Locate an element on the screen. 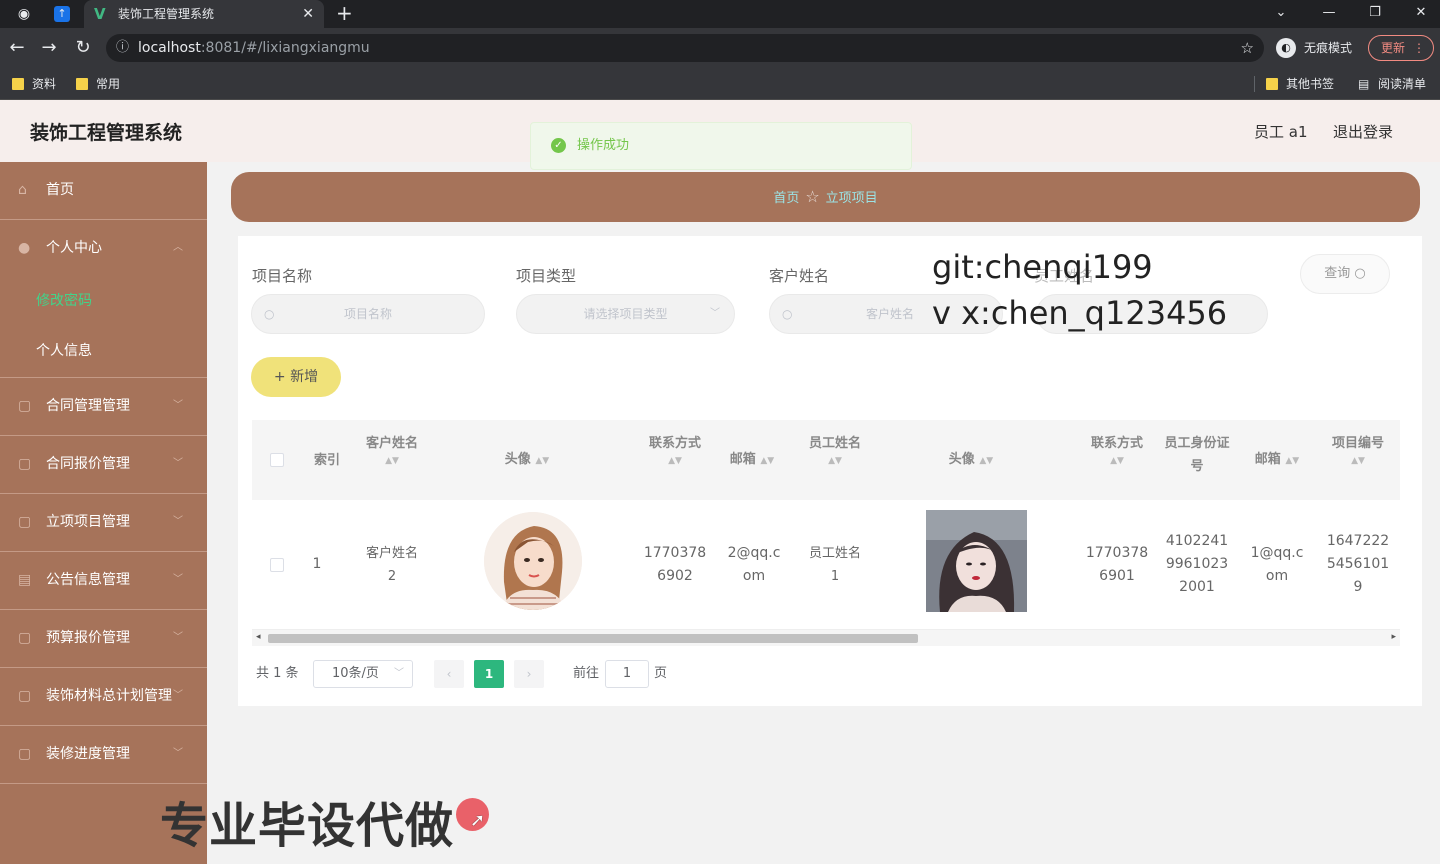  sidebar-item-label: 个人中心 is located at coordinates (74, 248).